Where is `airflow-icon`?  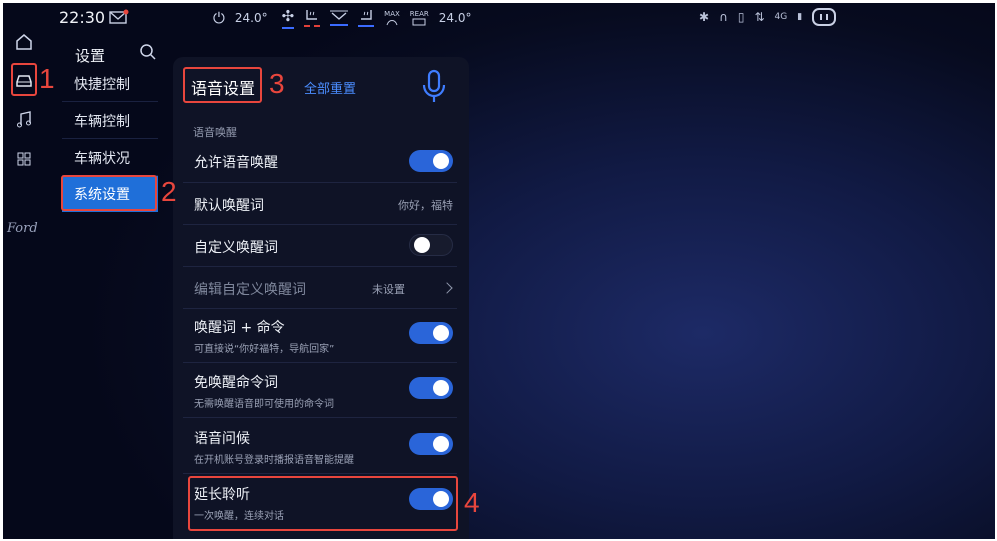 airflow-icon is located at coordinates (339, 18).